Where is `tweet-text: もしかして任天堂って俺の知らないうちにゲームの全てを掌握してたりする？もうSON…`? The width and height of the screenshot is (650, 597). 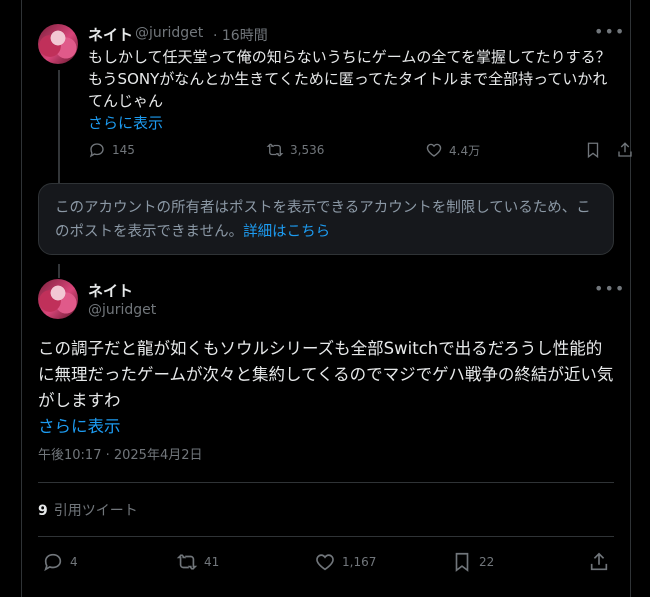 tweet-text: もしかして任天堂って俺の知らないうちにゲームの全てを掌握してたりする？もうSON… is located at coordinates (353, 90).